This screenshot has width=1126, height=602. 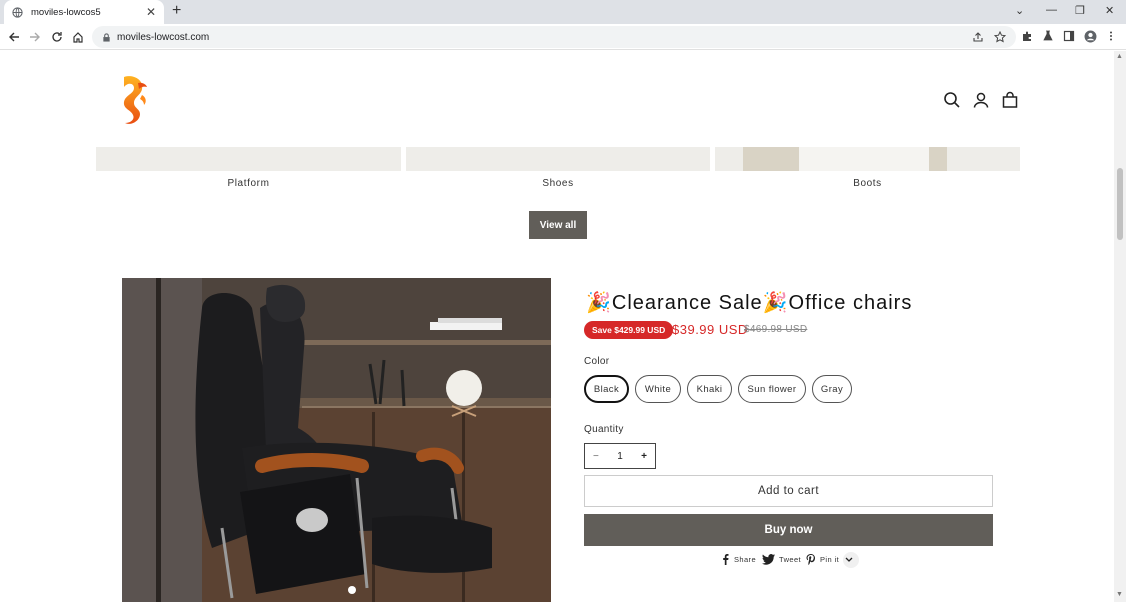 I want to click on category-image-platform, so click(x=248, y=159).